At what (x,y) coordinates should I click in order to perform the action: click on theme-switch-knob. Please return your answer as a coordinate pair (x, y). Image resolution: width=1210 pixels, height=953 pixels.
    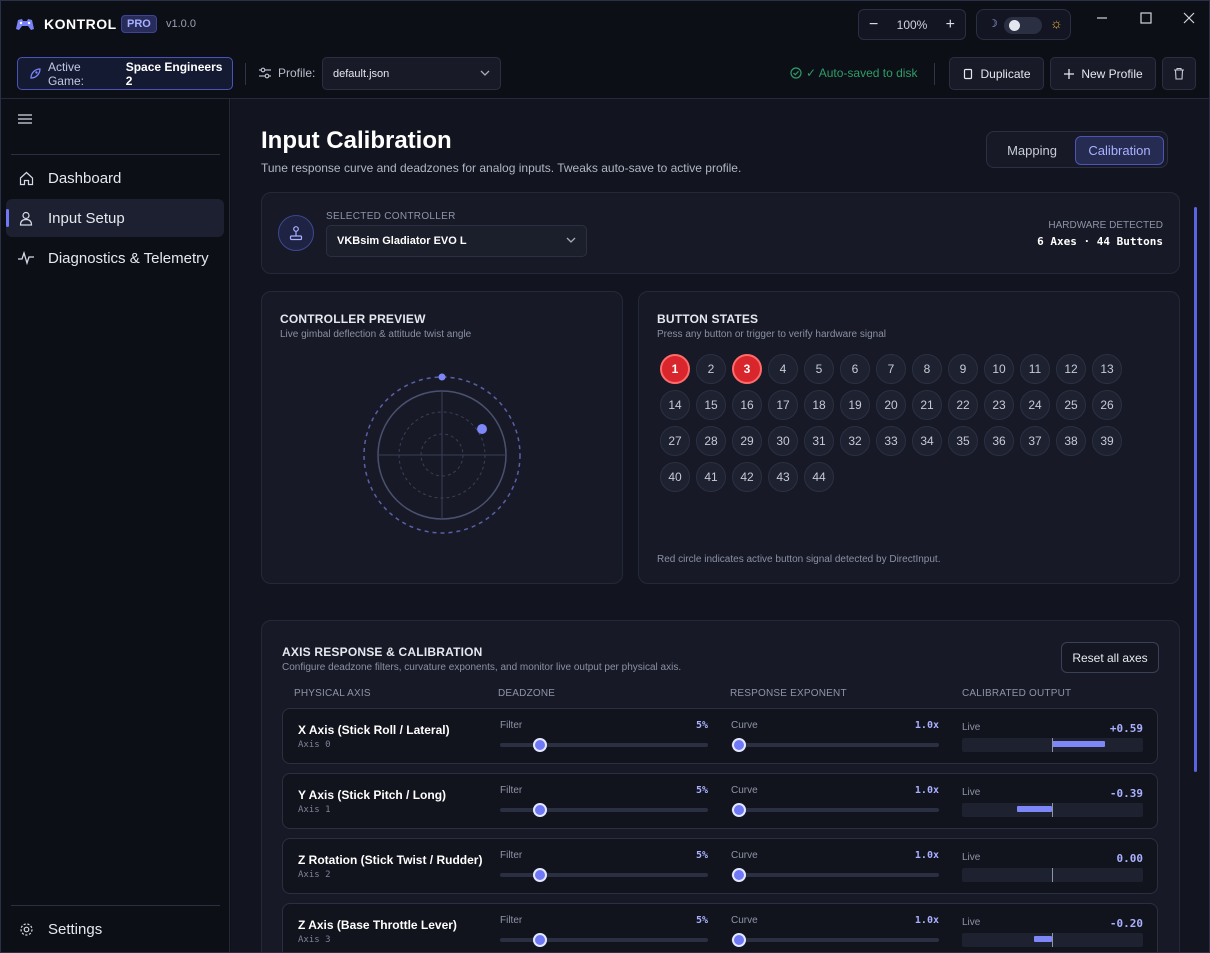
    Looking at the image, I should click on (1014, 25).